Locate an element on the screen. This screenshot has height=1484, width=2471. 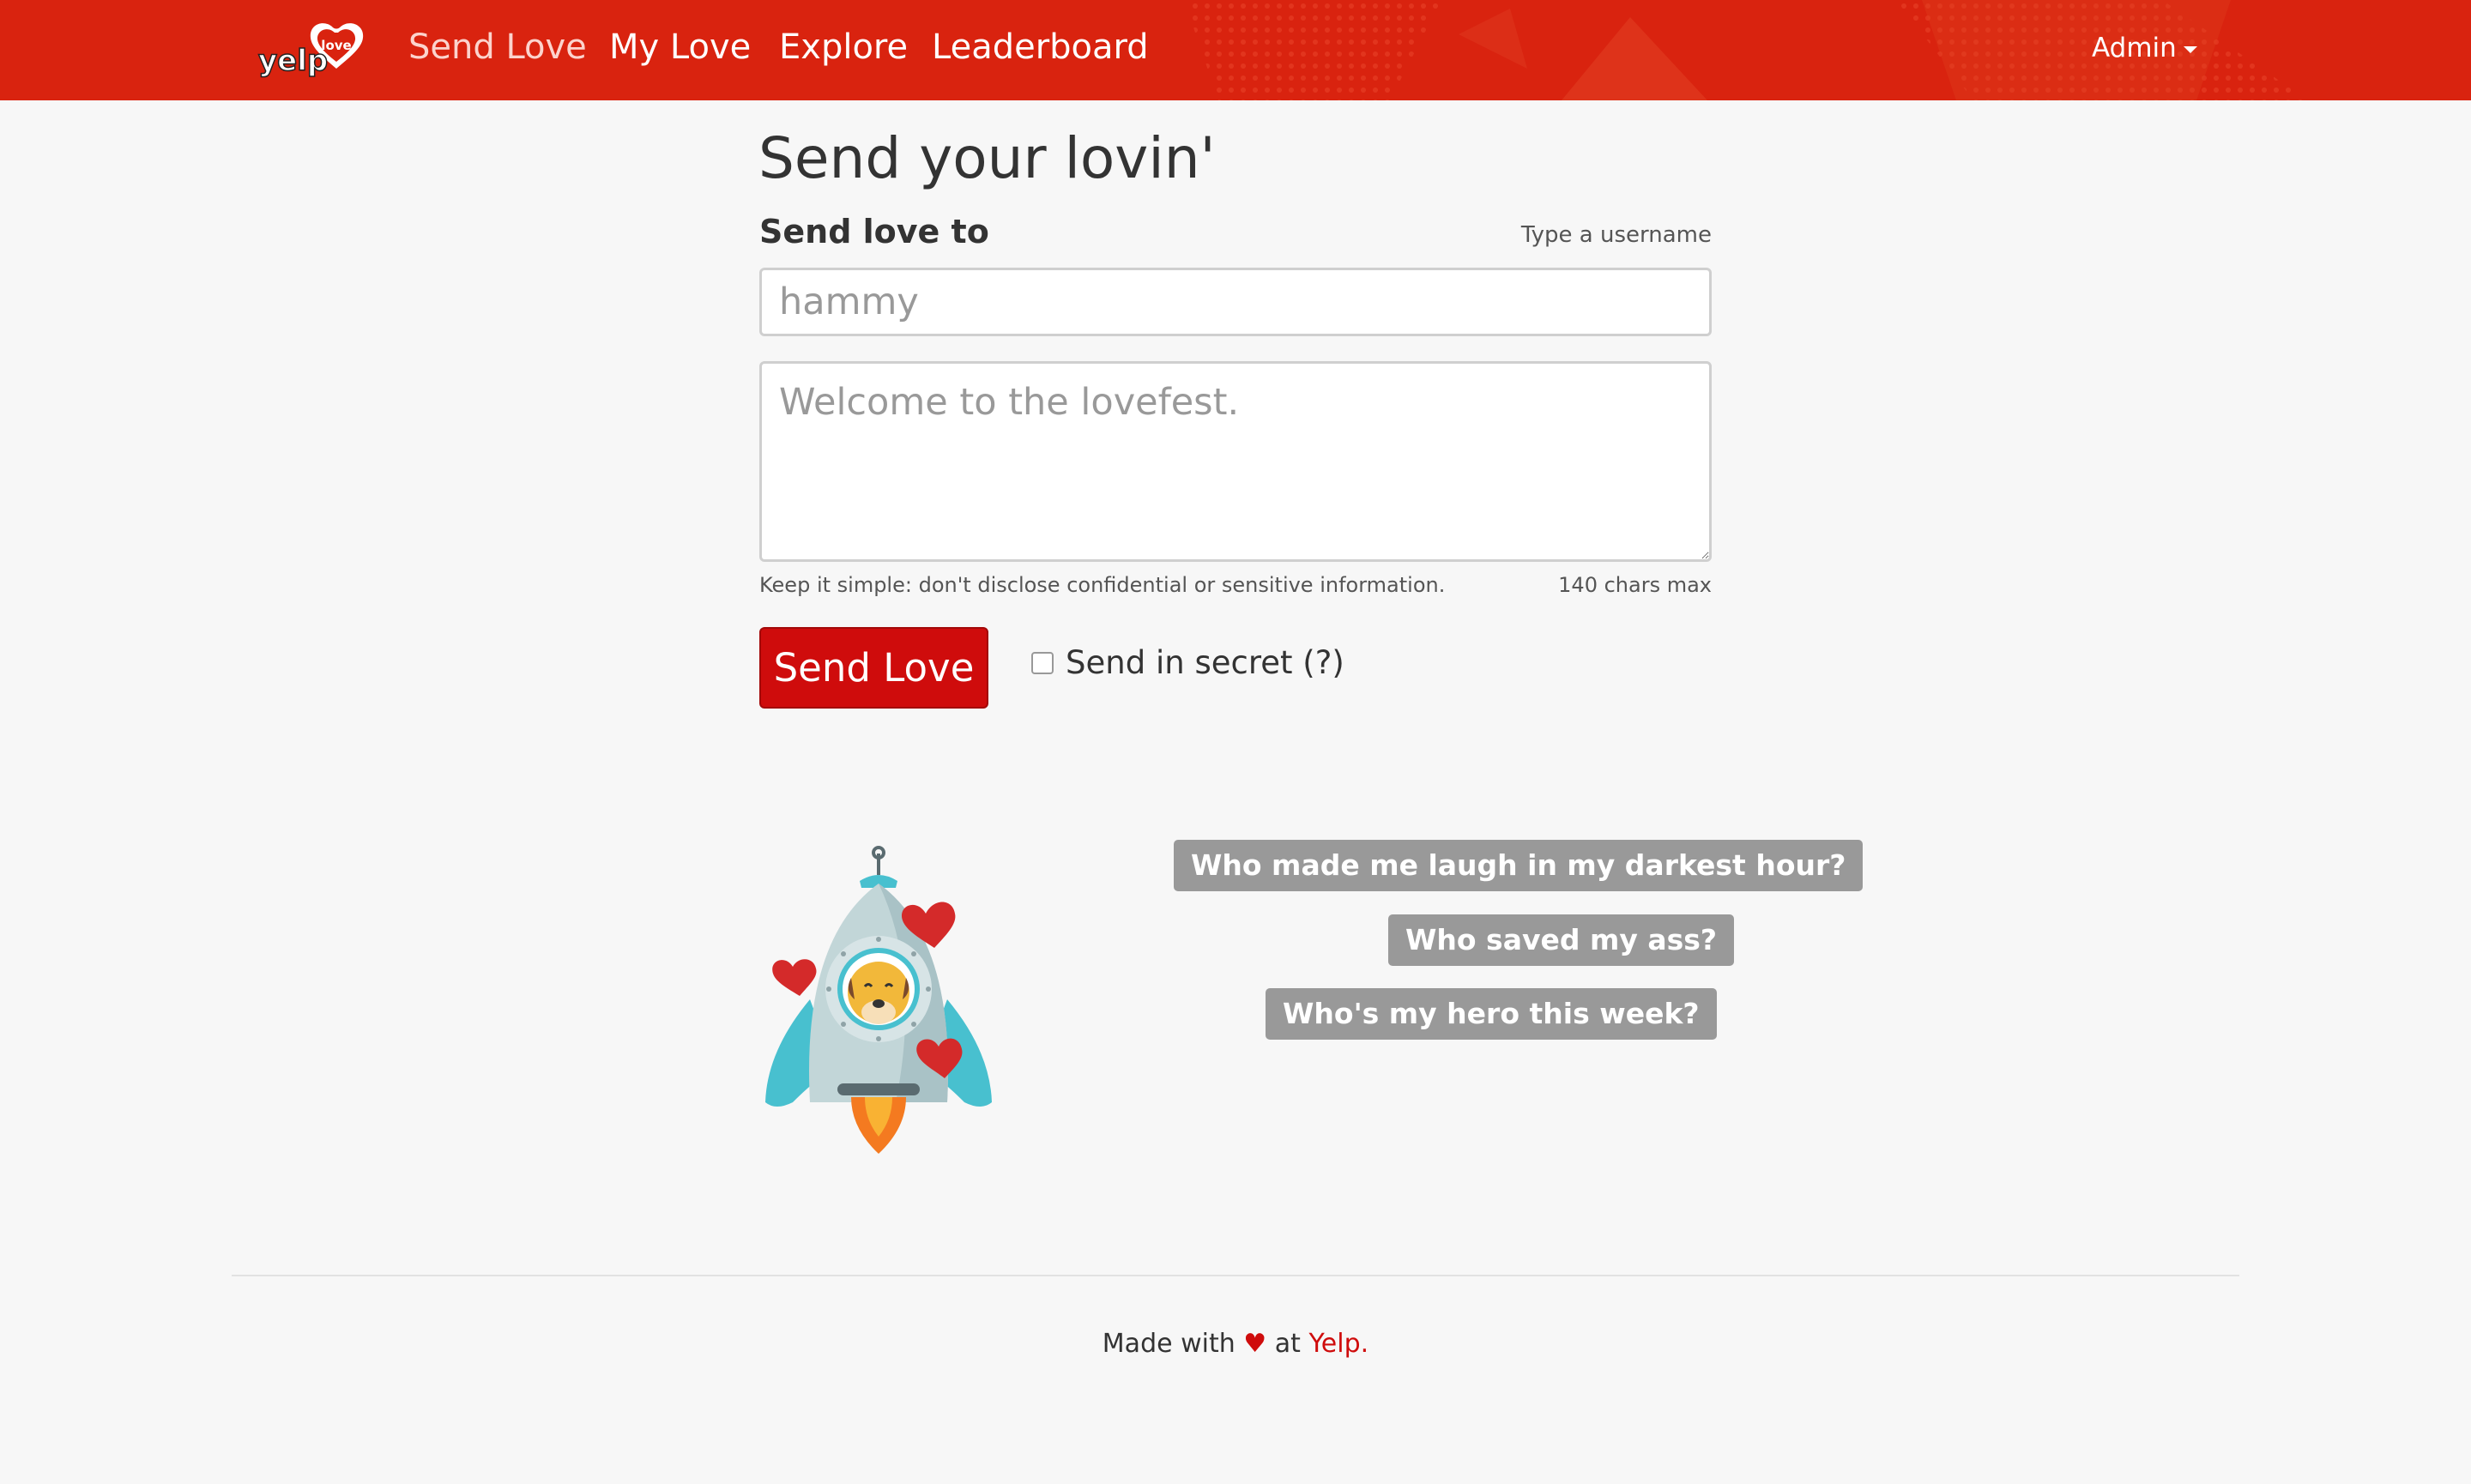
rocket-illustration is located at coordinates (878, 1000).